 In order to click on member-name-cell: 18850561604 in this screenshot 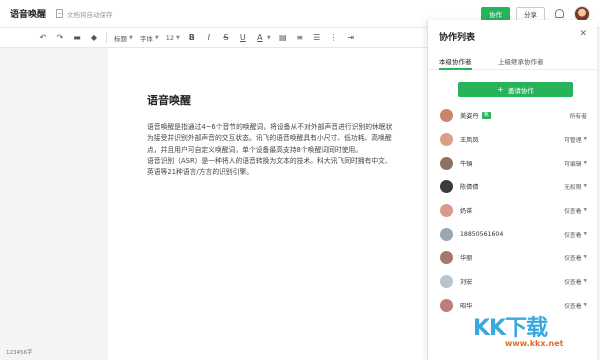, I will do `click(512, 234)`.